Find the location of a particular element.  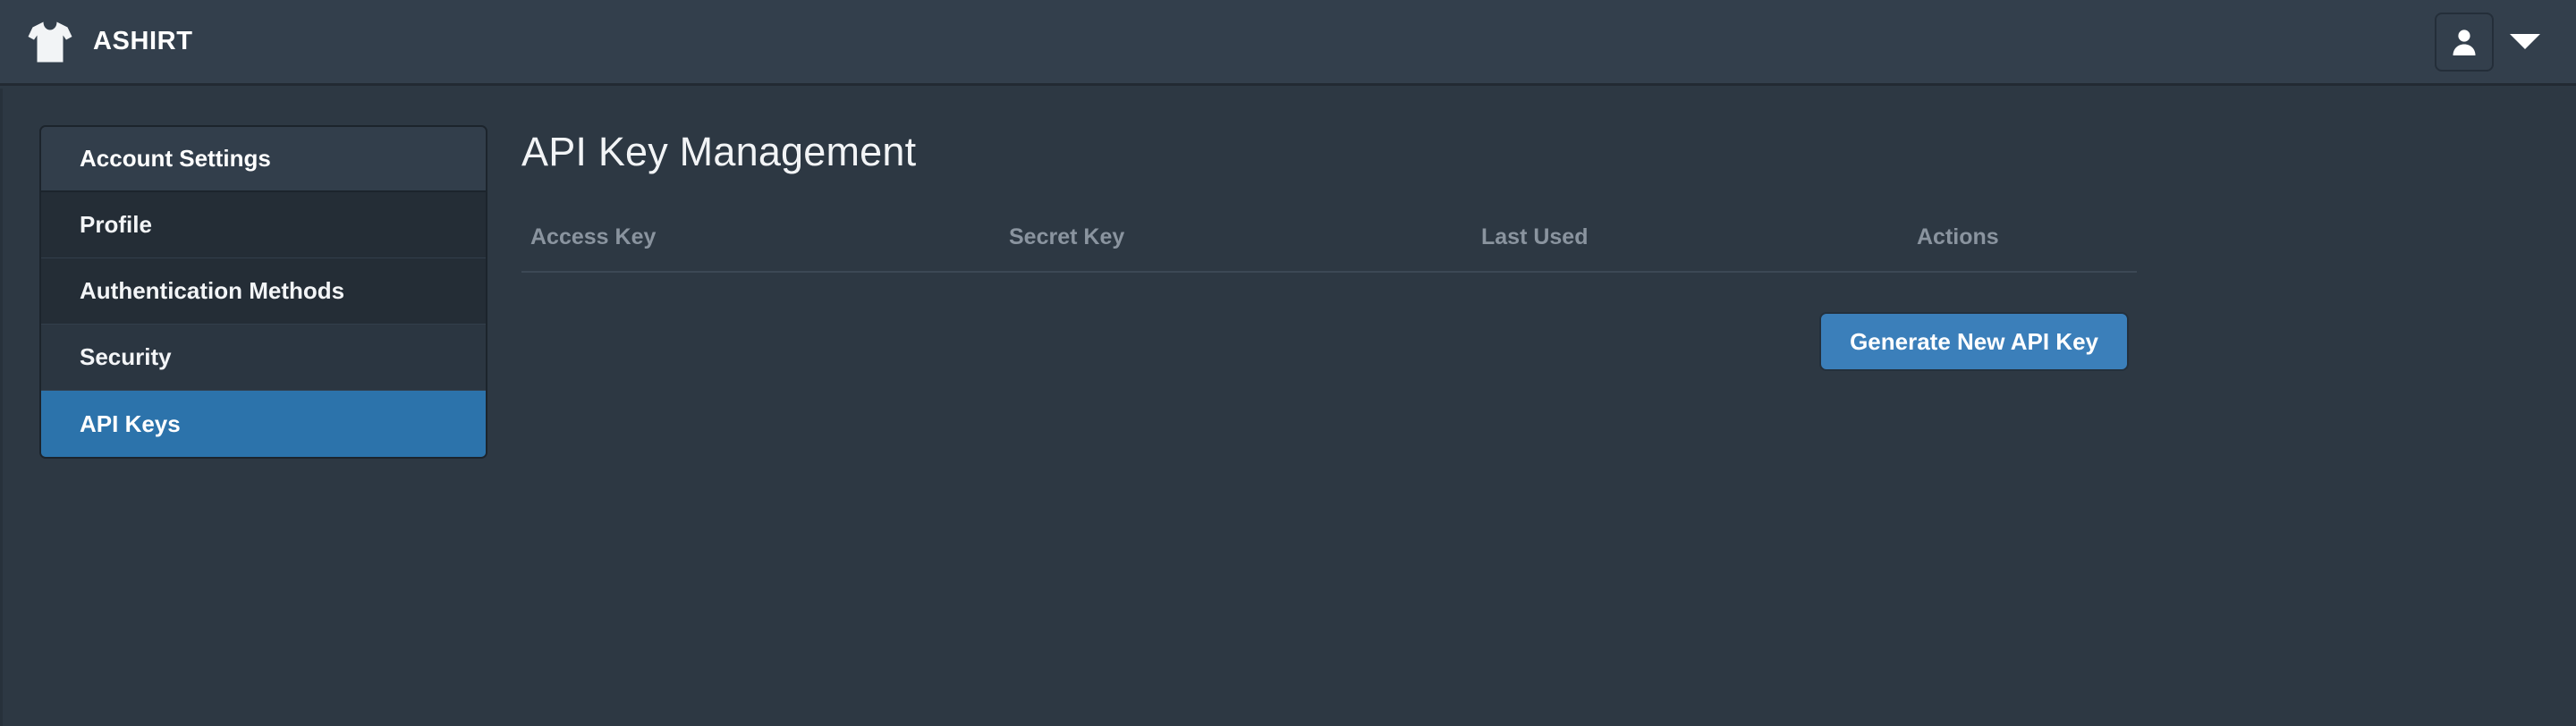

sidebar-item-profile: Profile is located at coordinates (263, 225).